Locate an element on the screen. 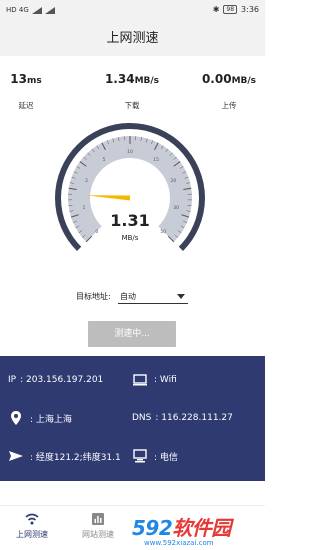 Image resolution: width=320 pixels, height=550 pixels. target-value: 自动 is located at coordinates (128, 296).